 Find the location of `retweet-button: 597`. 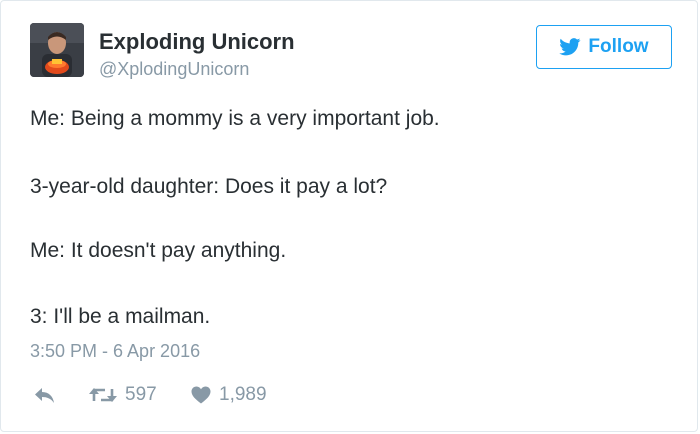

retweet-button: 597 is located at coordinates (123, 395).